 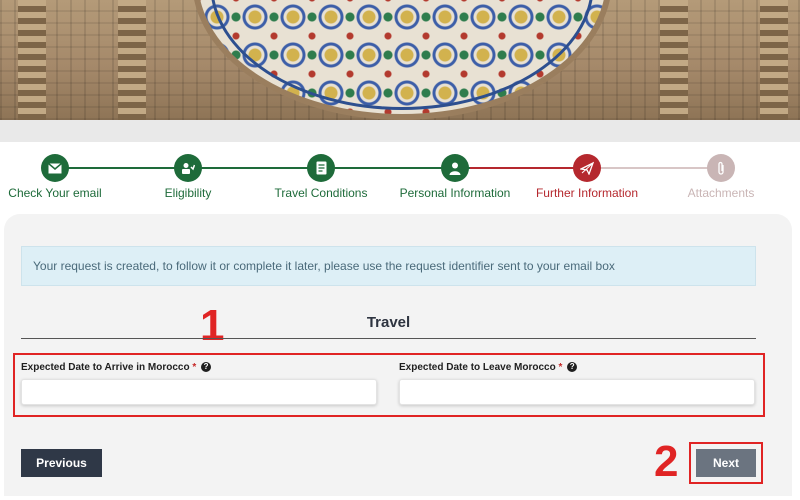 I want to click on step-personal-information: Personal Information, so click(x=455, y=177).